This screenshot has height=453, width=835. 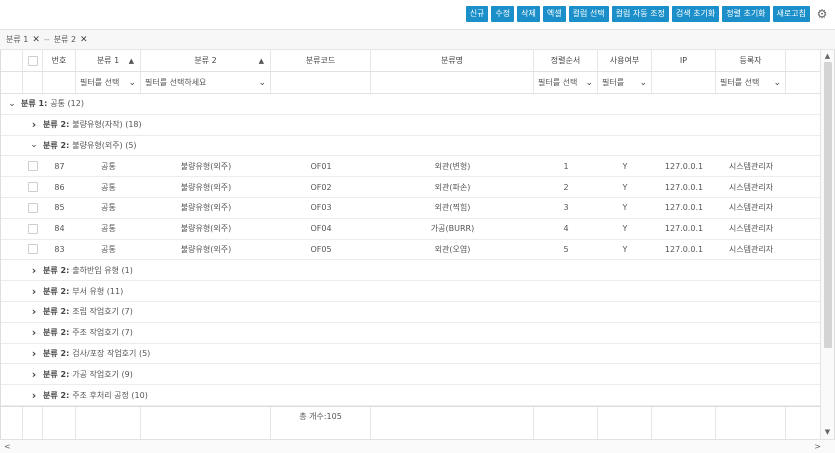 What do you see at coordinates (528, 14) in the screenshot?
I see `delete-button: 삭제` at bounding box center [528, 14].